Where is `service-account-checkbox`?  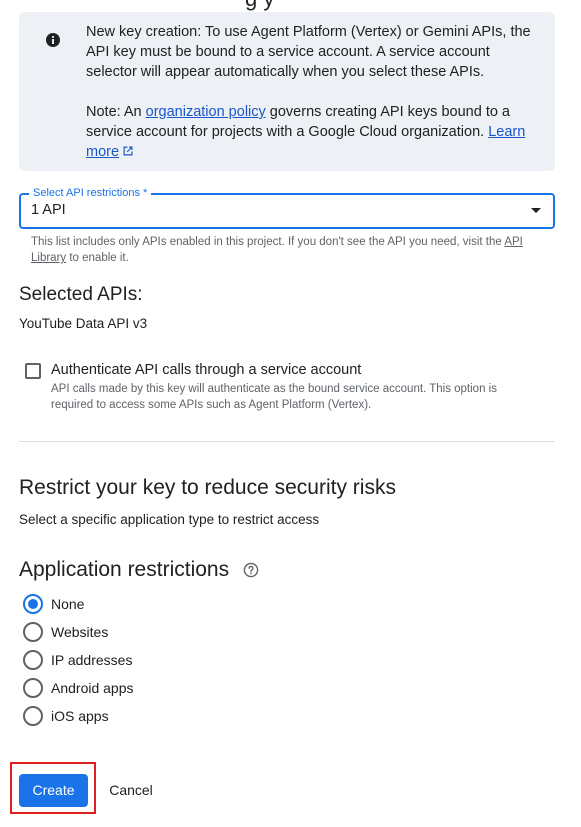
service-account-checkbox is located at coordinates (33, 371).